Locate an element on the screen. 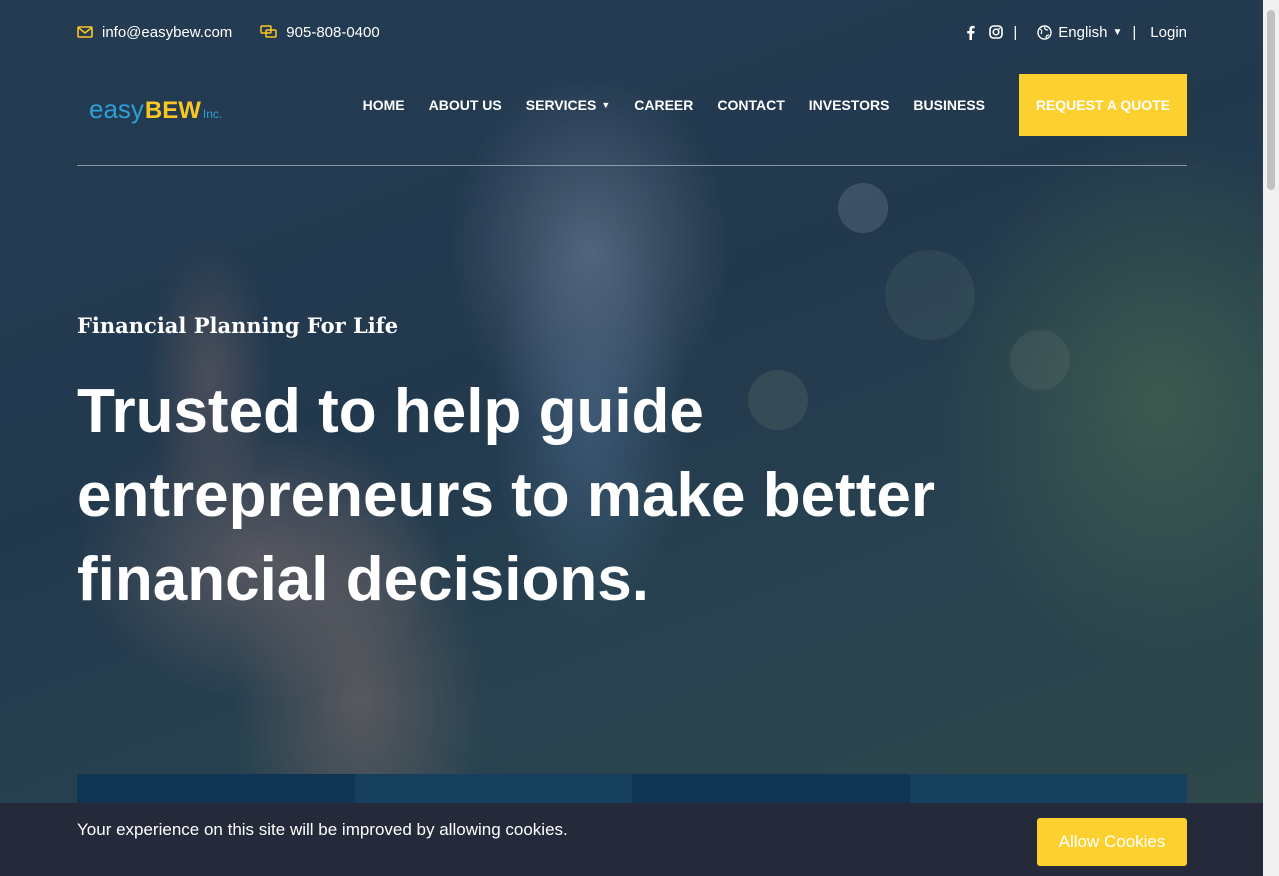 The image size is (1279, 876). site-logo: easy BEW Inc. is located at coordinates (155, 105).